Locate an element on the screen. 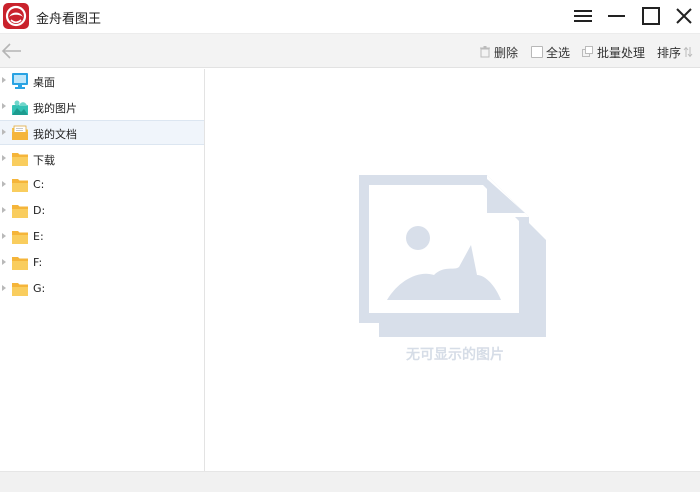  close-icon is located at coordinates (684, 16).